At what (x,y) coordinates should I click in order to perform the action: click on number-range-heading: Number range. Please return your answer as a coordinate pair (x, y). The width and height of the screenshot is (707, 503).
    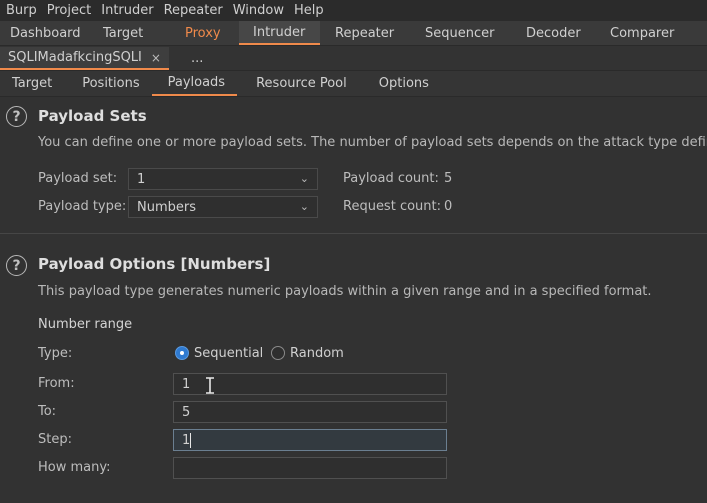
    Looking at the image, I should click on (85, 324).